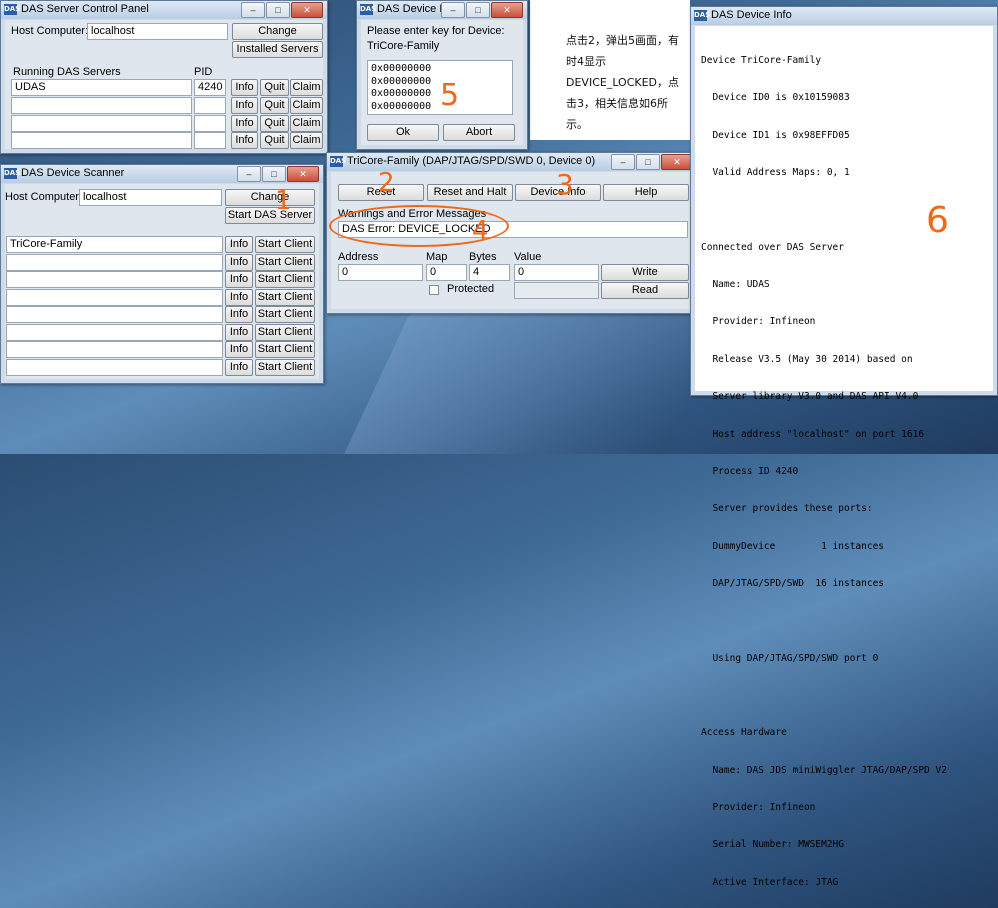 The image size is (998, 908). Describe the element at coordinates (645, 290) in the screenshot. I see `read-button: Read` at that location.